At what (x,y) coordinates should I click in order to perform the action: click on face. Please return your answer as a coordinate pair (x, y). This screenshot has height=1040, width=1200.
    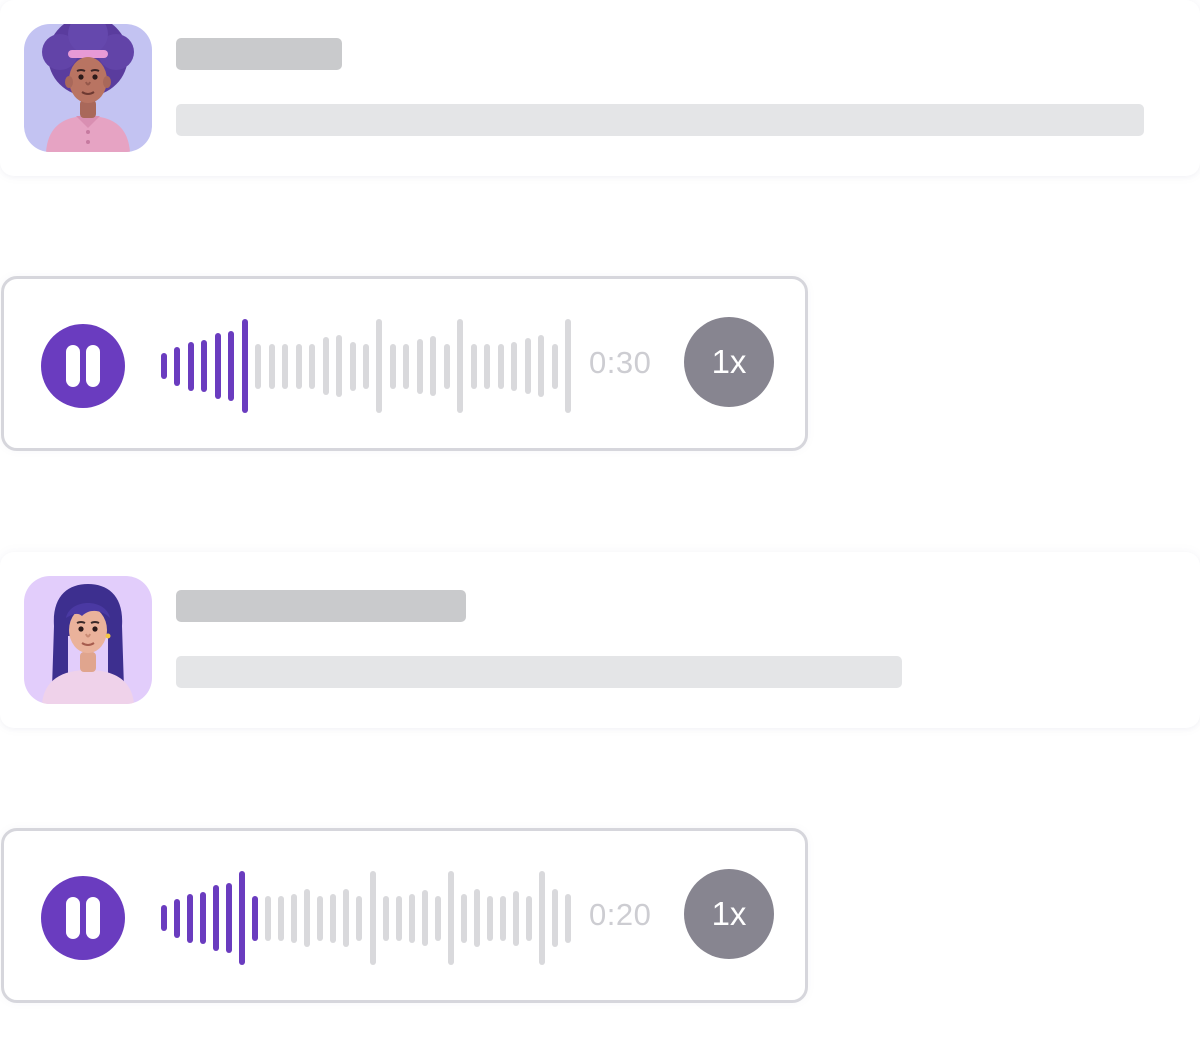
    Looking at the image, I should click on (88, 80).